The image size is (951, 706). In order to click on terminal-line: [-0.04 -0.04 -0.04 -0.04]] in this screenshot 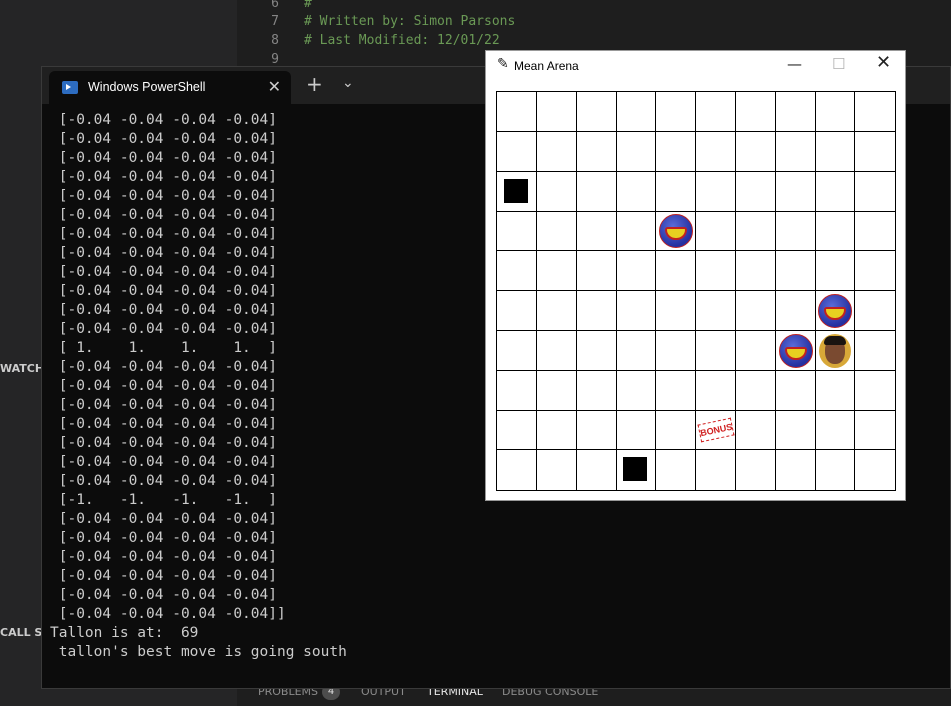, I will do `click(168, 614)`.